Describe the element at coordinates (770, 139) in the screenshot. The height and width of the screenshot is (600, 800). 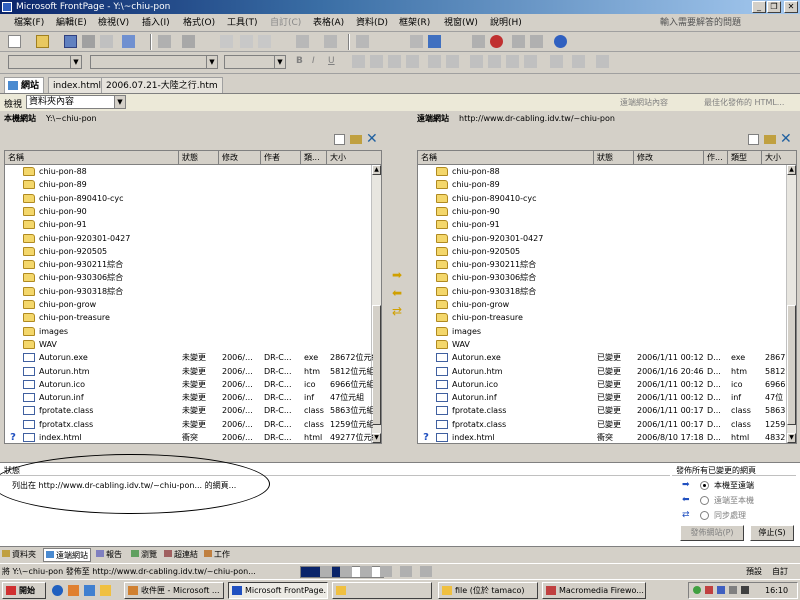
I see `new-folder-icon` at that location.